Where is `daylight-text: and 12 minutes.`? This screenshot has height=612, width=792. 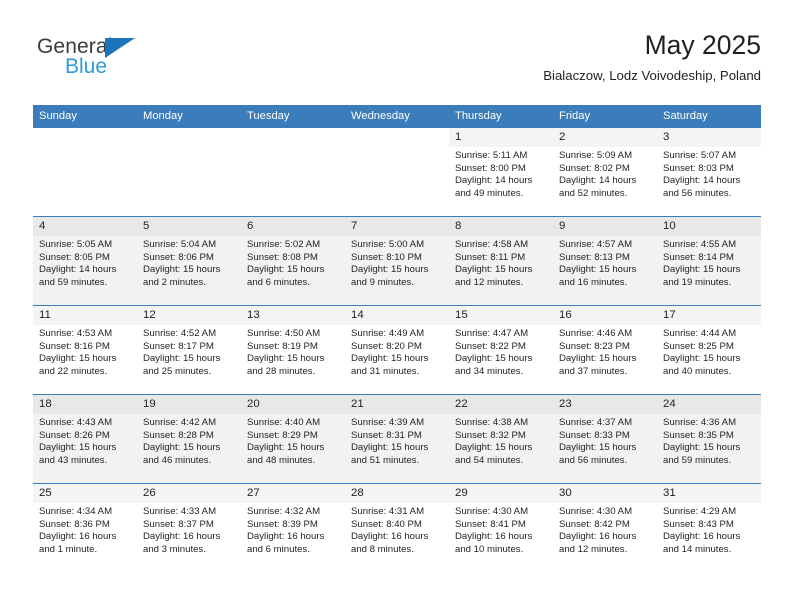
daylight-text: and 12 minutes. is located at coordinates (489, 282).